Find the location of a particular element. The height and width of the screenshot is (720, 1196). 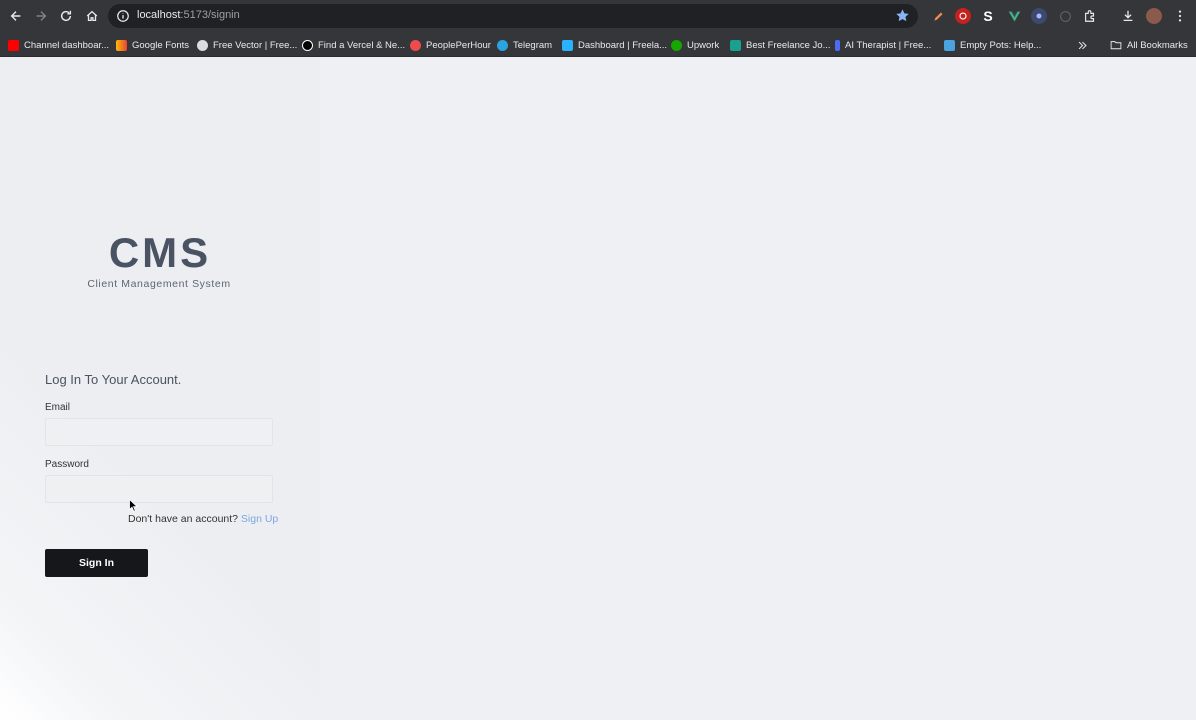

pen-extension-icon is located at coordinates (938, 16).